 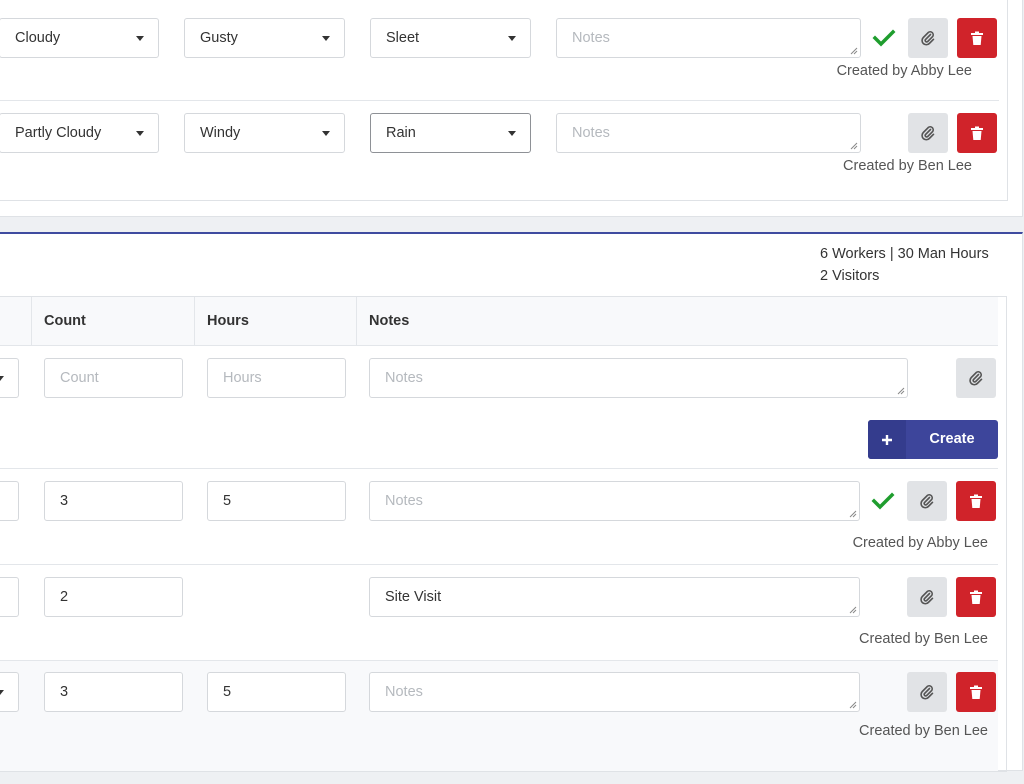 I want to click on precip-value: Rain, so click(x=401, y=133).